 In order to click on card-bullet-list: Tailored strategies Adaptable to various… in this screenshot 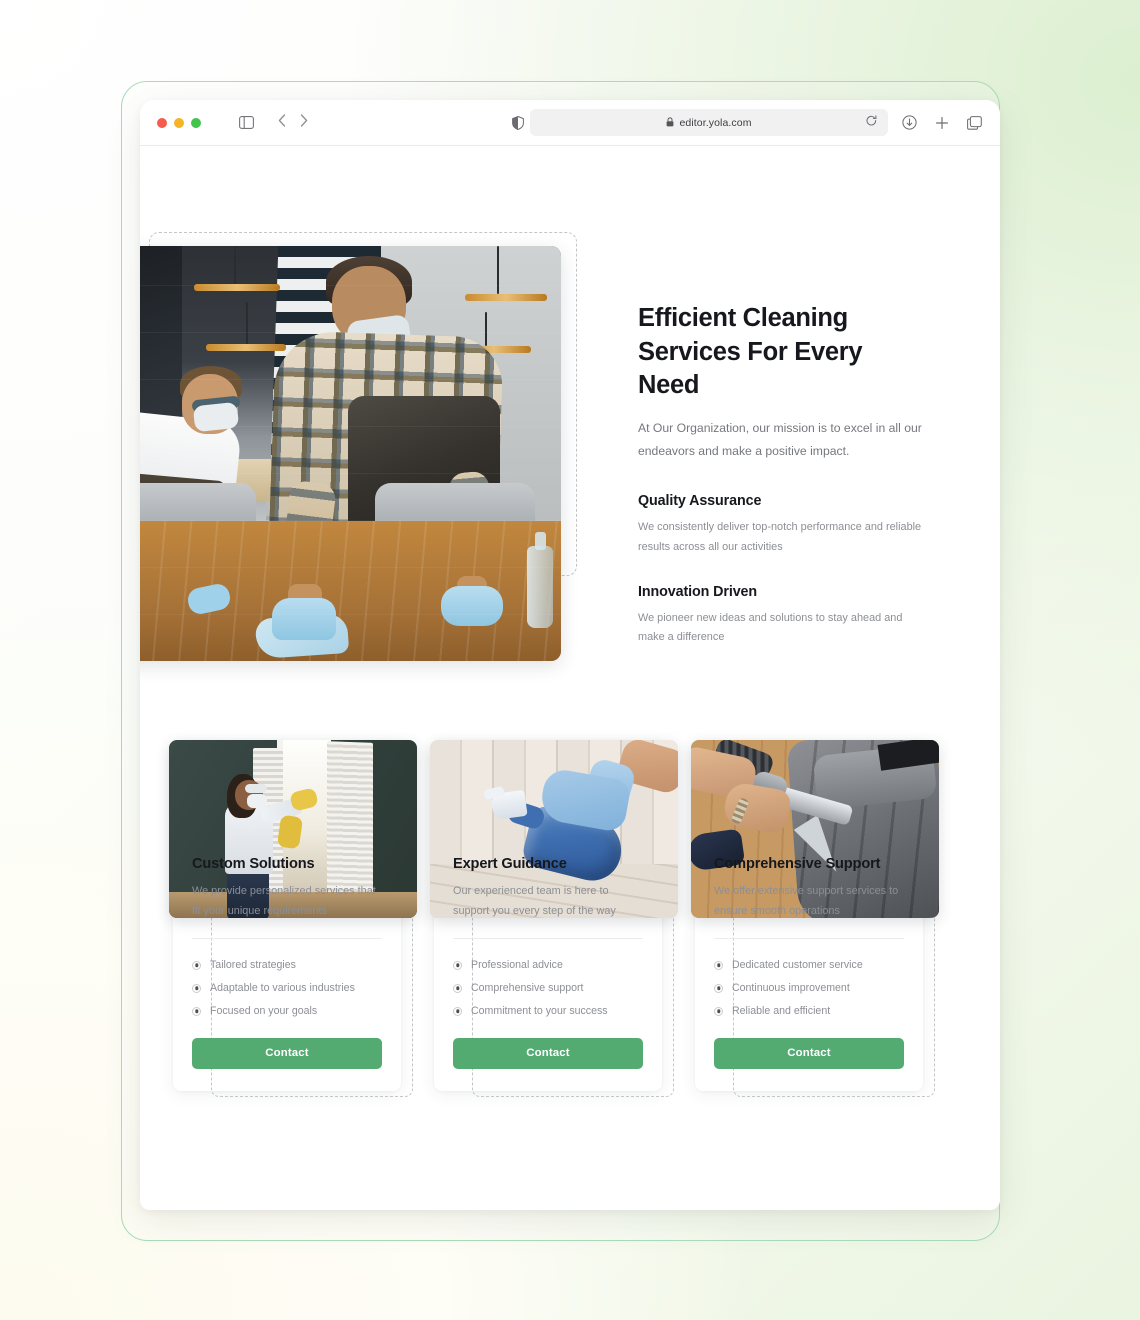, I will do `click(287, 988)`.